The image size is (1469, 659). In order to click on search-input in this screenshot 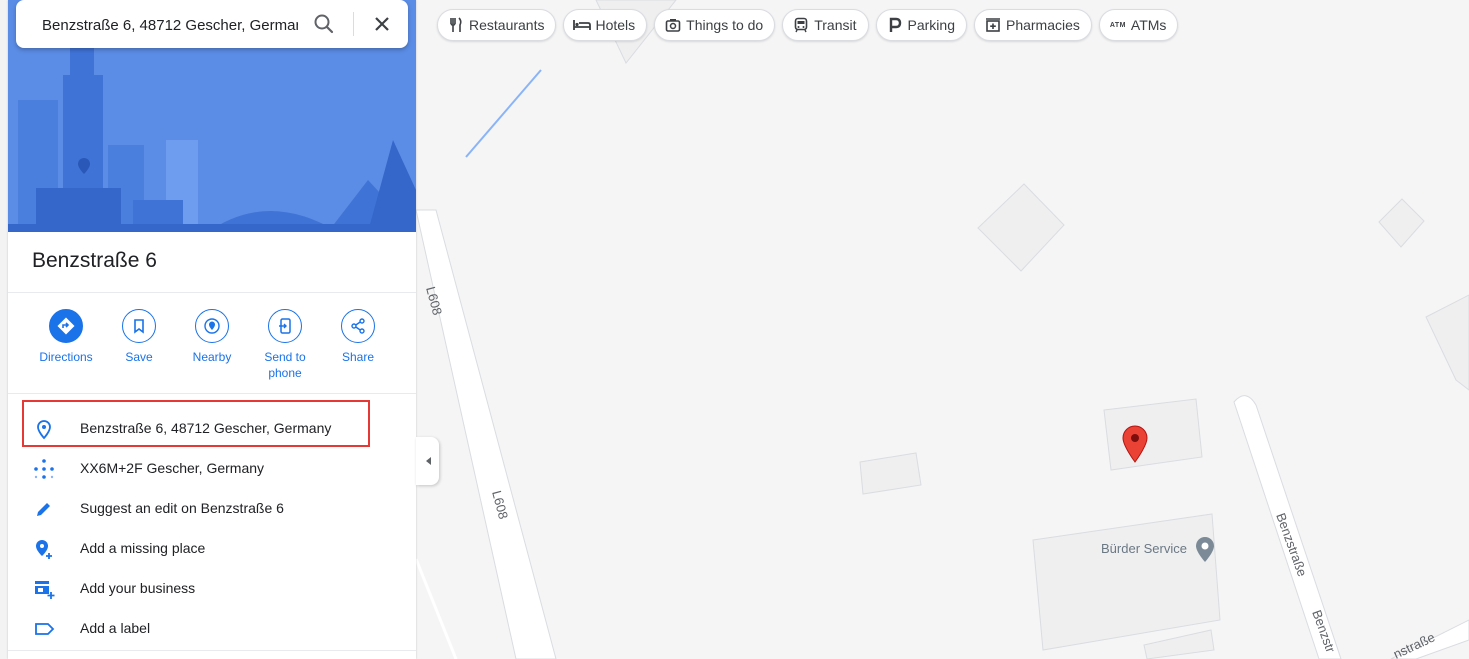, I will do `click(170, 25)`.